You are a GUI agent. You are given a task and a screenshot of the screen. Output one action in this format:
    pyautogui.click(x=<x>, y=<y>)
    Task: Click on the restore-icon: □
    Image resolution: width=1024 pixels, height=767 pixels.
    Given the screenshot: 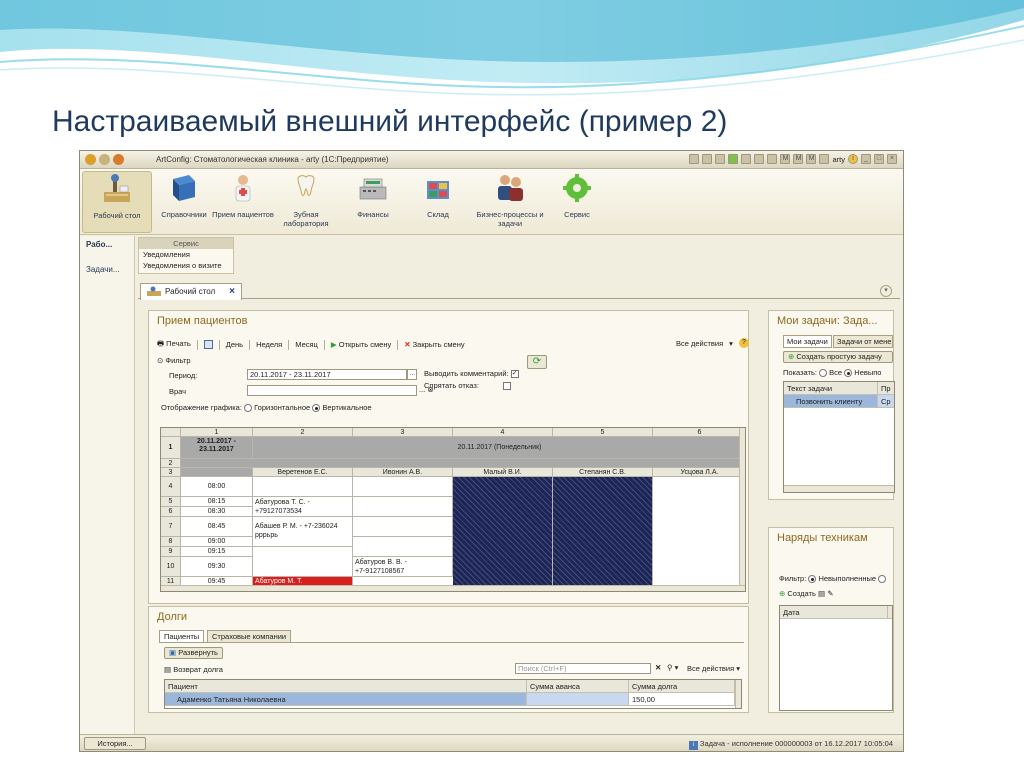 What is the action you would take?
    pyautogui.click(x=879, y=159)
    